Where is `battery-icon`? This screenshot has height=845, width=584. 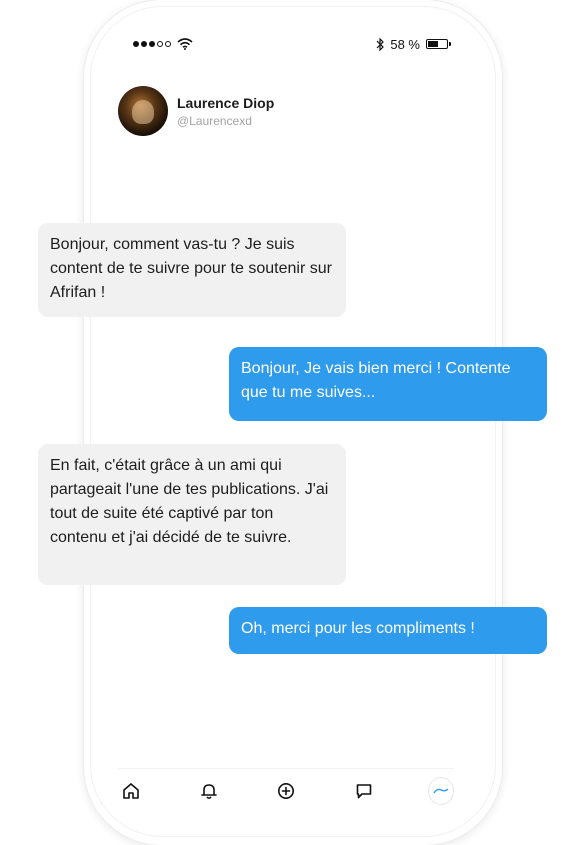
battery-icon is located at coordinates (438, 44).